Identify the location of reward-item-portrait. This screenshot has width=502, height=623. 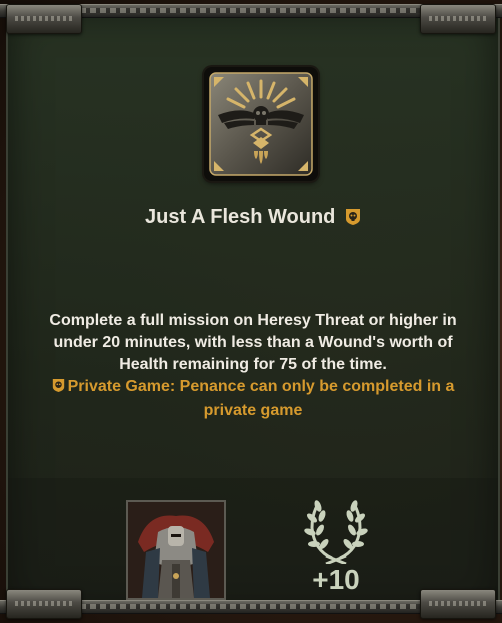
(176, 550).